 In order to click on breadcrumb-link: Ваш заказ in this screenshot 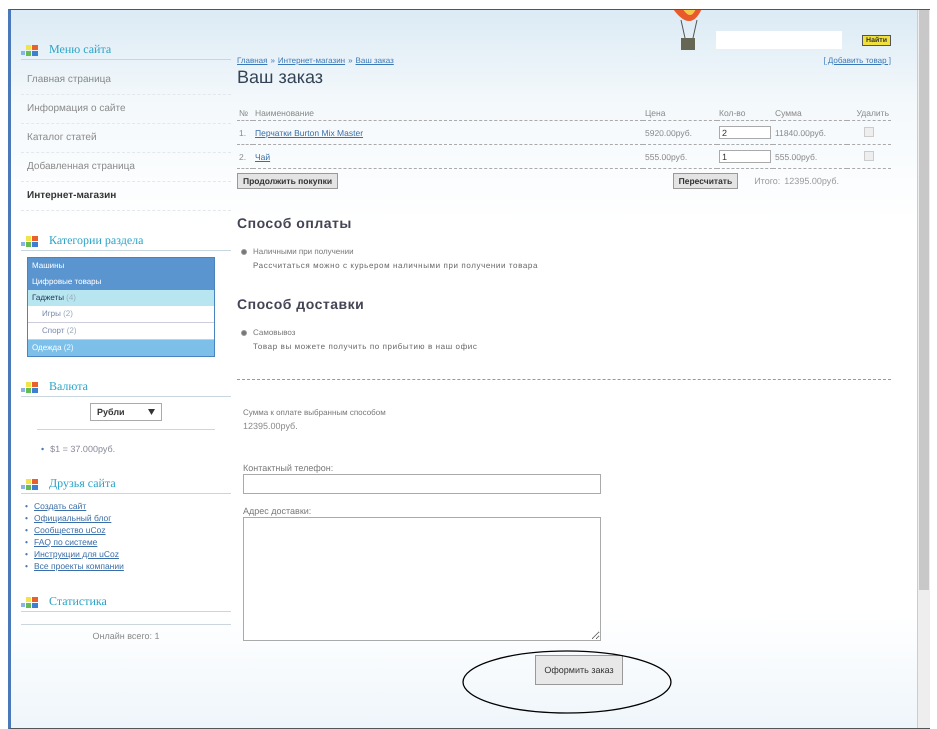, I will do `click(375, 60)`.